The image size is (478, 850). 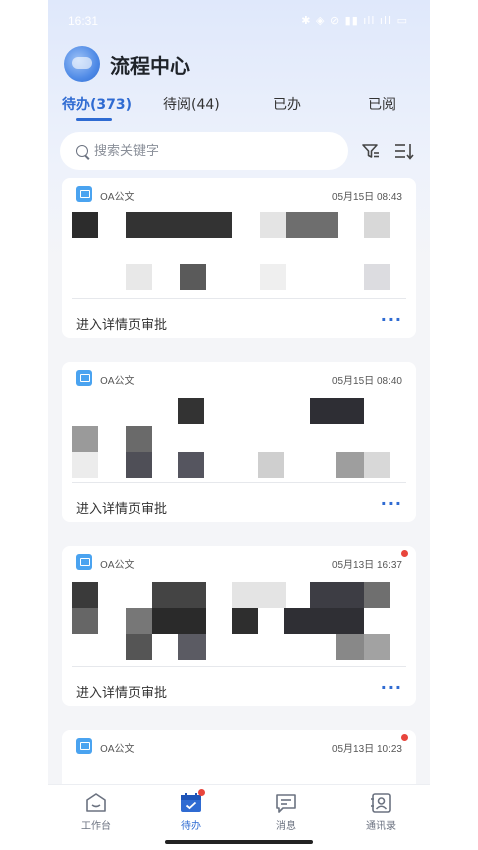 I want to click on notification-badge, so click(x=201, y=792).